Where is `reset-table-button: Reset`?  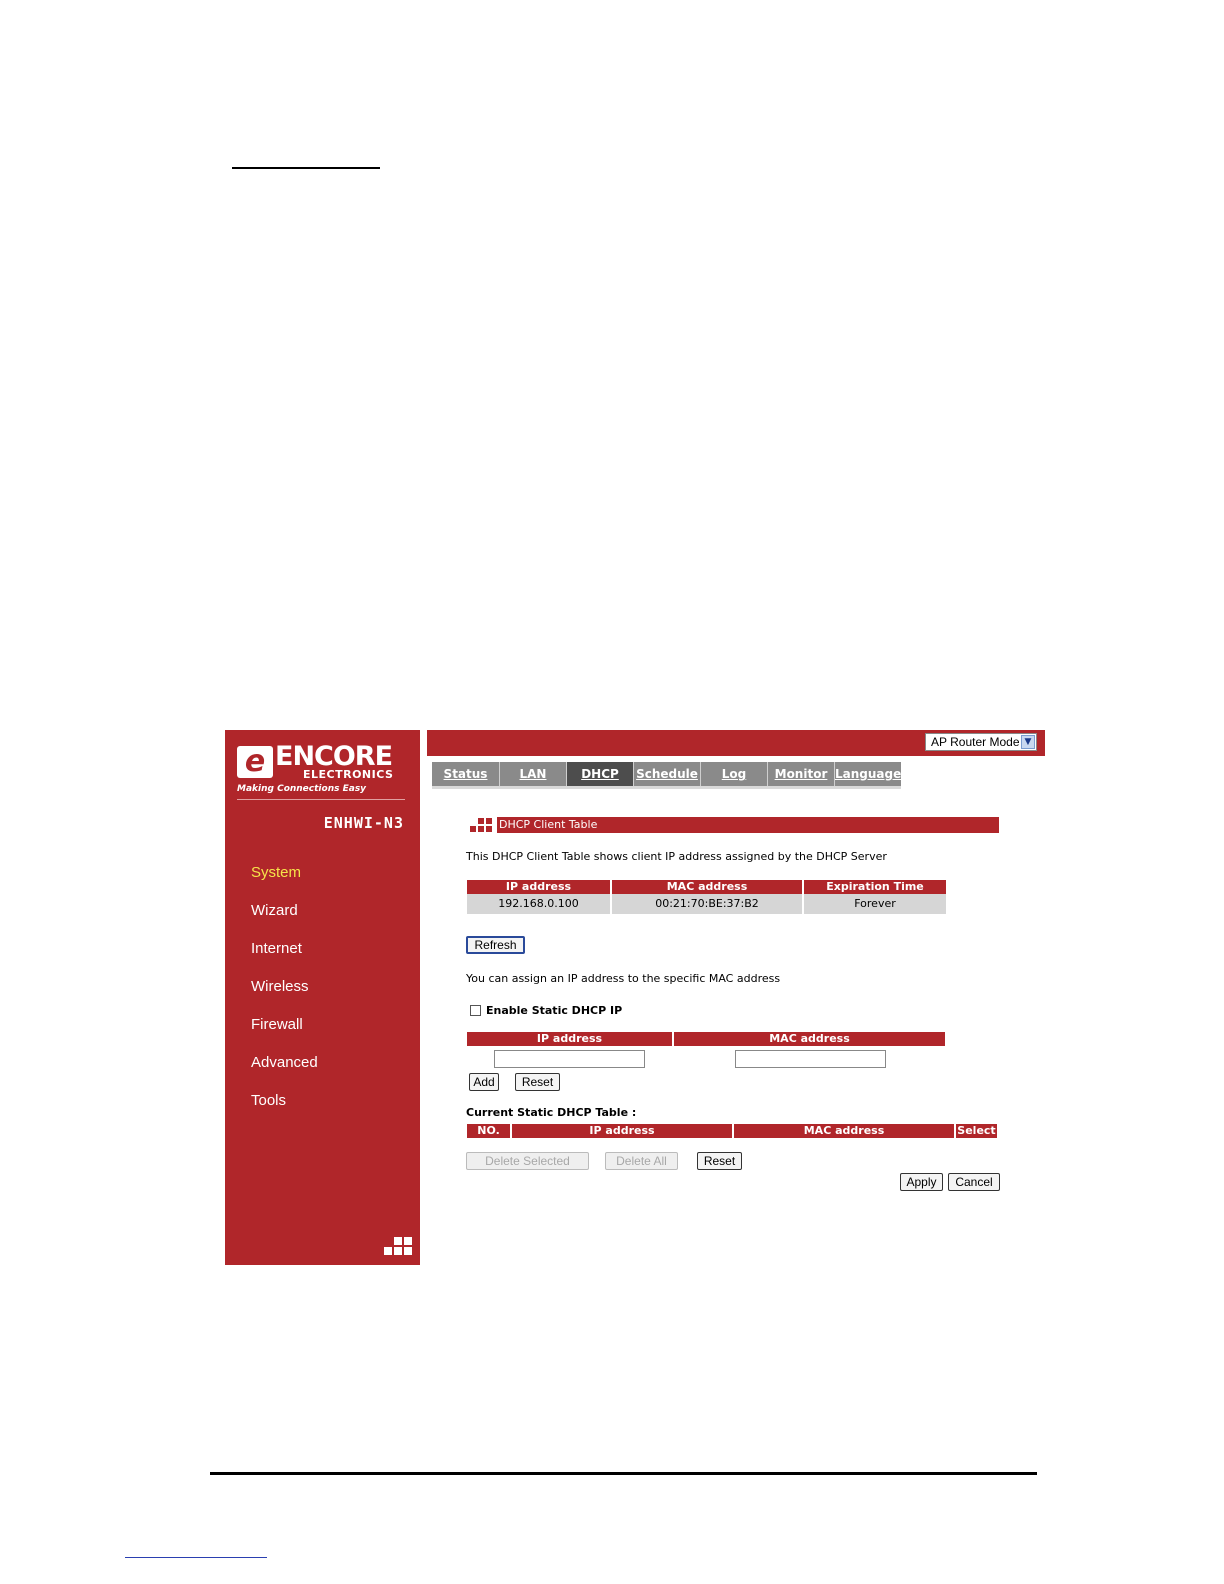 reset-table-button: Reset is located at coordinates (719, 1161).